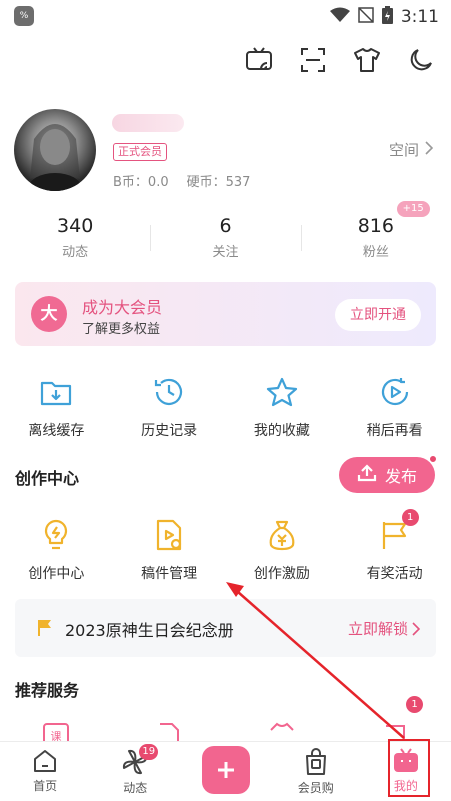 The image size is (451, 801). I want to click on favorites-item: 我的收藏, so click(282, 407).